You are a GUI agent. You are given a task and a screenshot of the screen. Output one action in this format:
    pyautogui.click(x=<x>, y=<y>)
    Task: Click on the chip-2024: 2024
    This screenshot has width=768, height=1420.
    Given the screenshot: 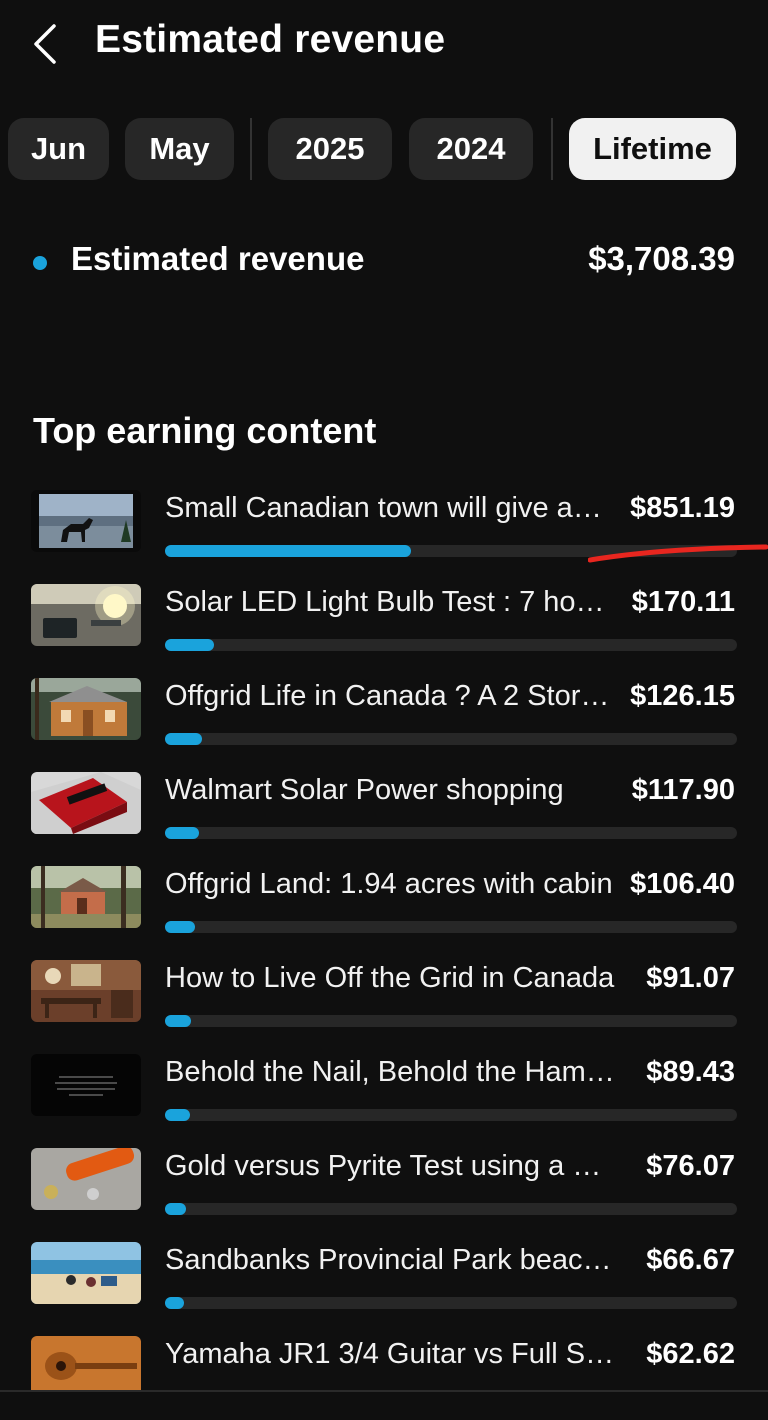 What is the action you would take?
    pyautogui.click(x=471, y=149)
    